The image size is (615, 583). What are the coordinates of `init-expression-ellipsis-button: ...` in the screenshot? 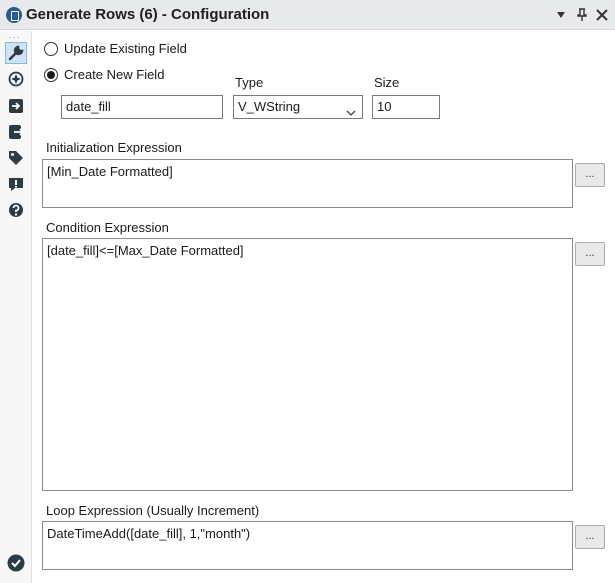 It's located at (590, 175).